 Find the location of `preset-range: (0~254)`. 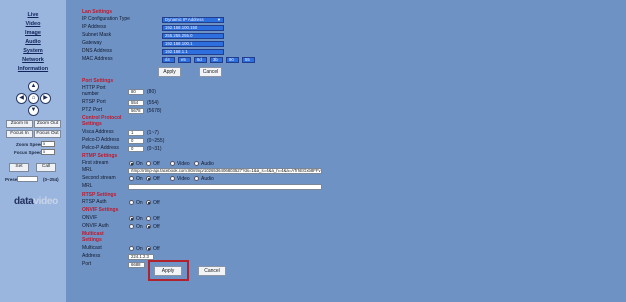

preset-range: (0~254) is located at coordinates (51, 179).